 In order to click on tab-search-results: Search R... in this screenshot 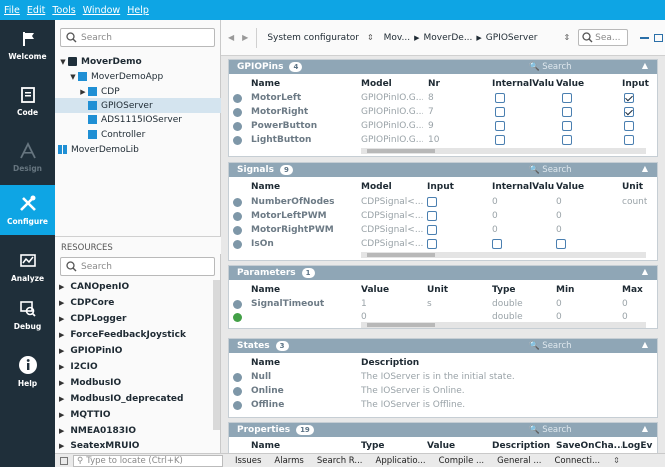, I will do `click(340, 461)`.